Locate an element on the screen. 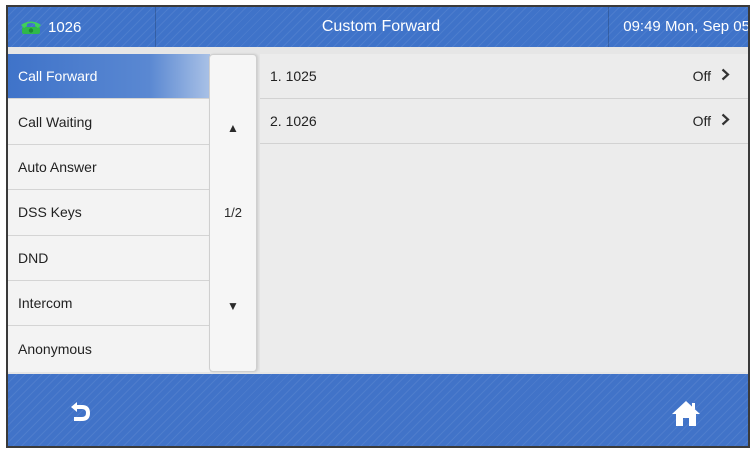 This screenshot has height=452, width=756. list-item: 2. 1026 Off is located at coordinates (504, 121).